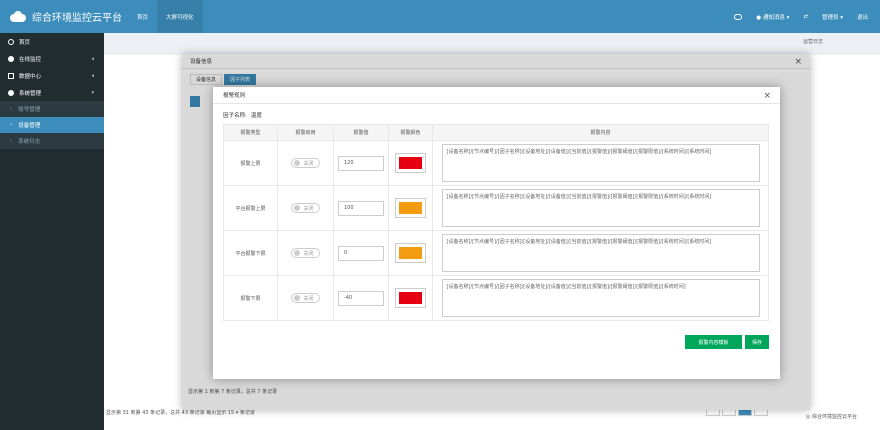  Describe the element at coordinates (772, 17) in the screenshot. I see `notifications-menu: ● 通知消息 ▾` at that location.